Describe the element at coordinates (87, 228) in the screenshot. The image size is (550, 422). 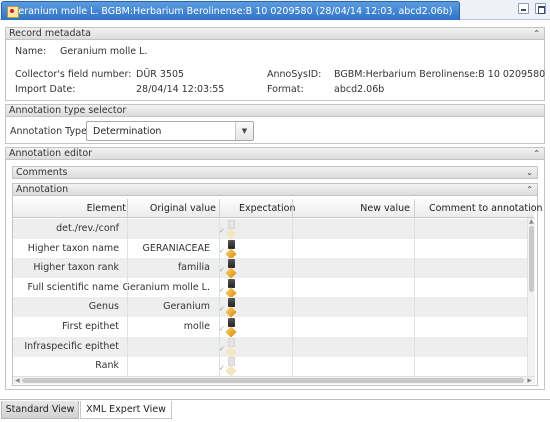
I see `cell-element: det./rev./conf` at that location.